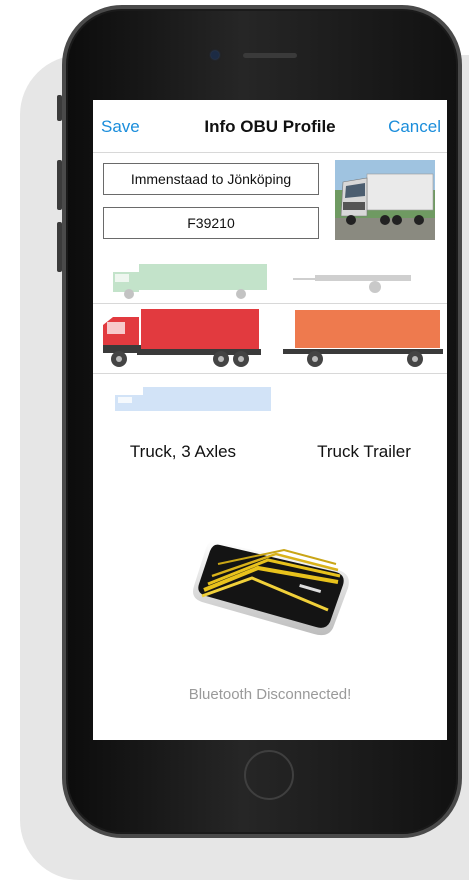 The image size is (469, 880). Describe the element at coordinates (269, 775) in the screenshot. I see `home-button` at that location.